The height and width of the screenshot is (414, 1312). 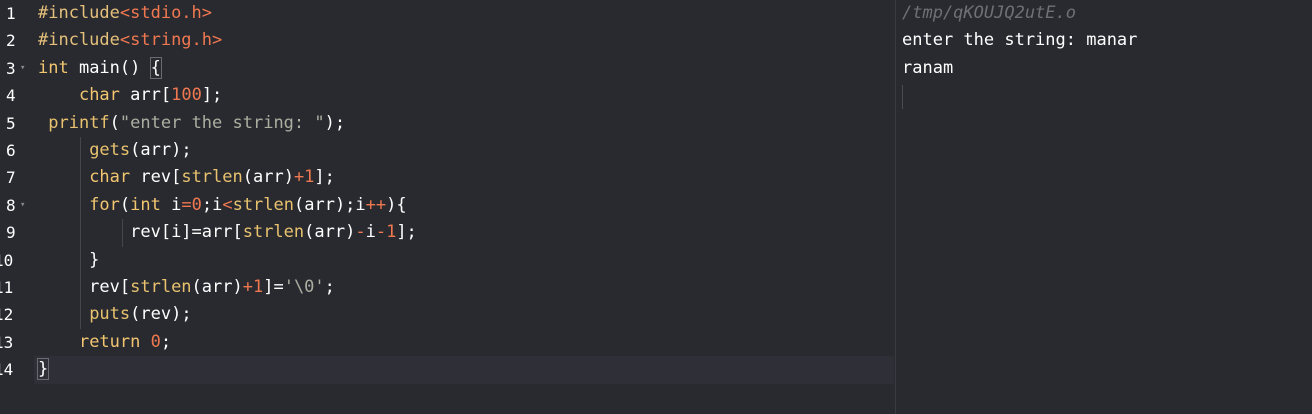 What do you see at coordinates (466, 68) in the screenshot?
I see `code-line: int main() {` at bounding box center [466, 68].